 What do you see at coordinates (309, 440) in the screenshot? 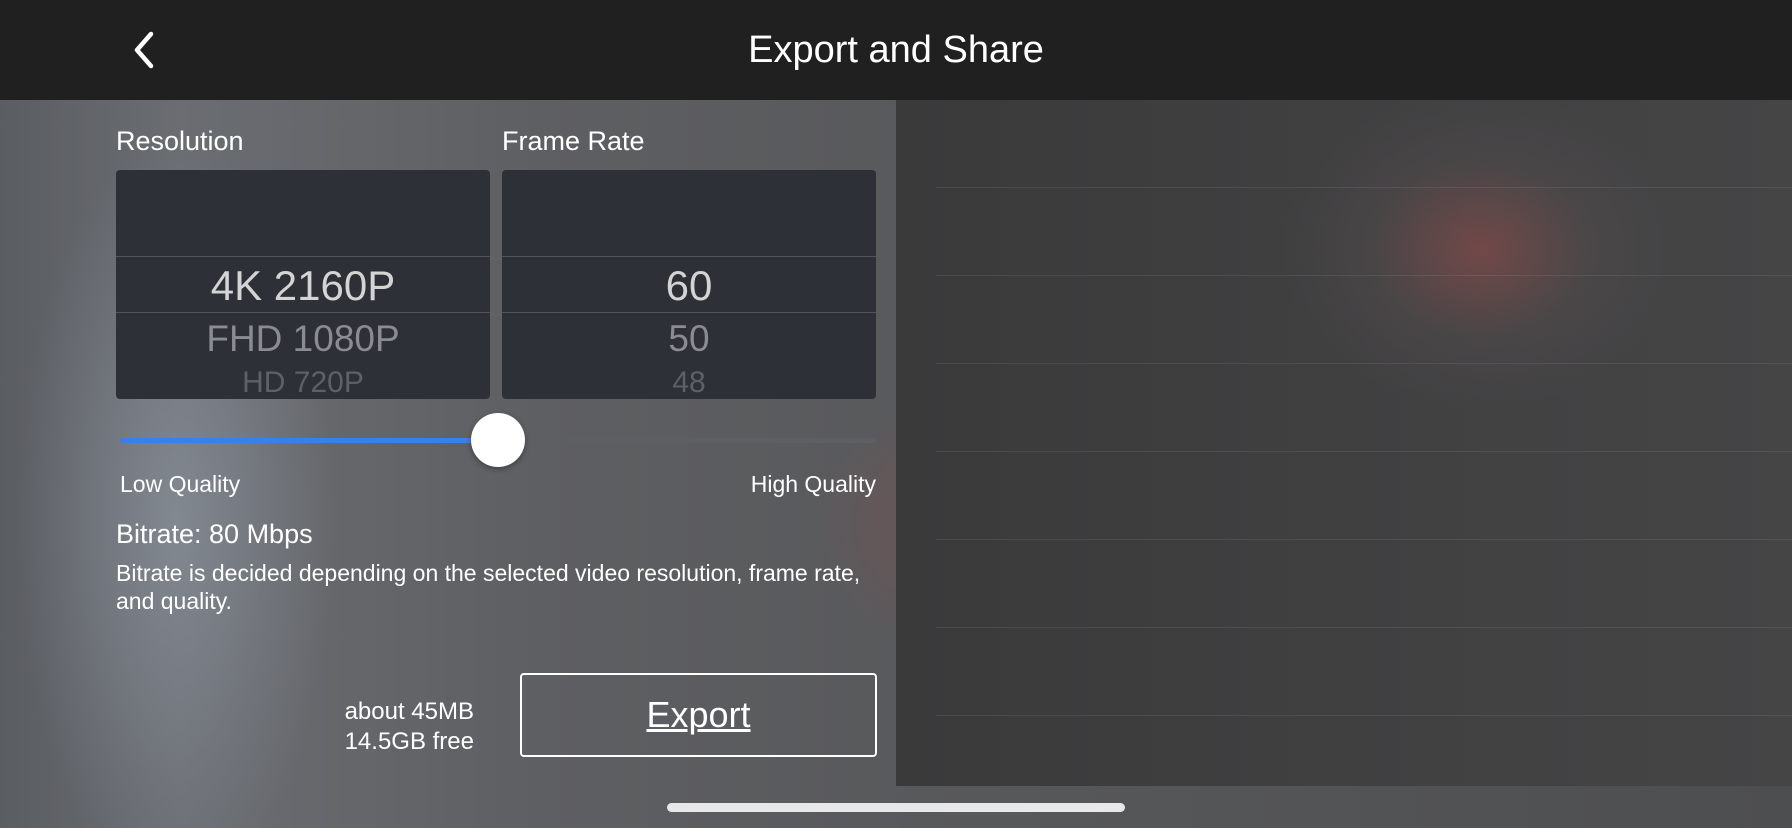
I see `slider-fill` at bounding box center [309, 440].